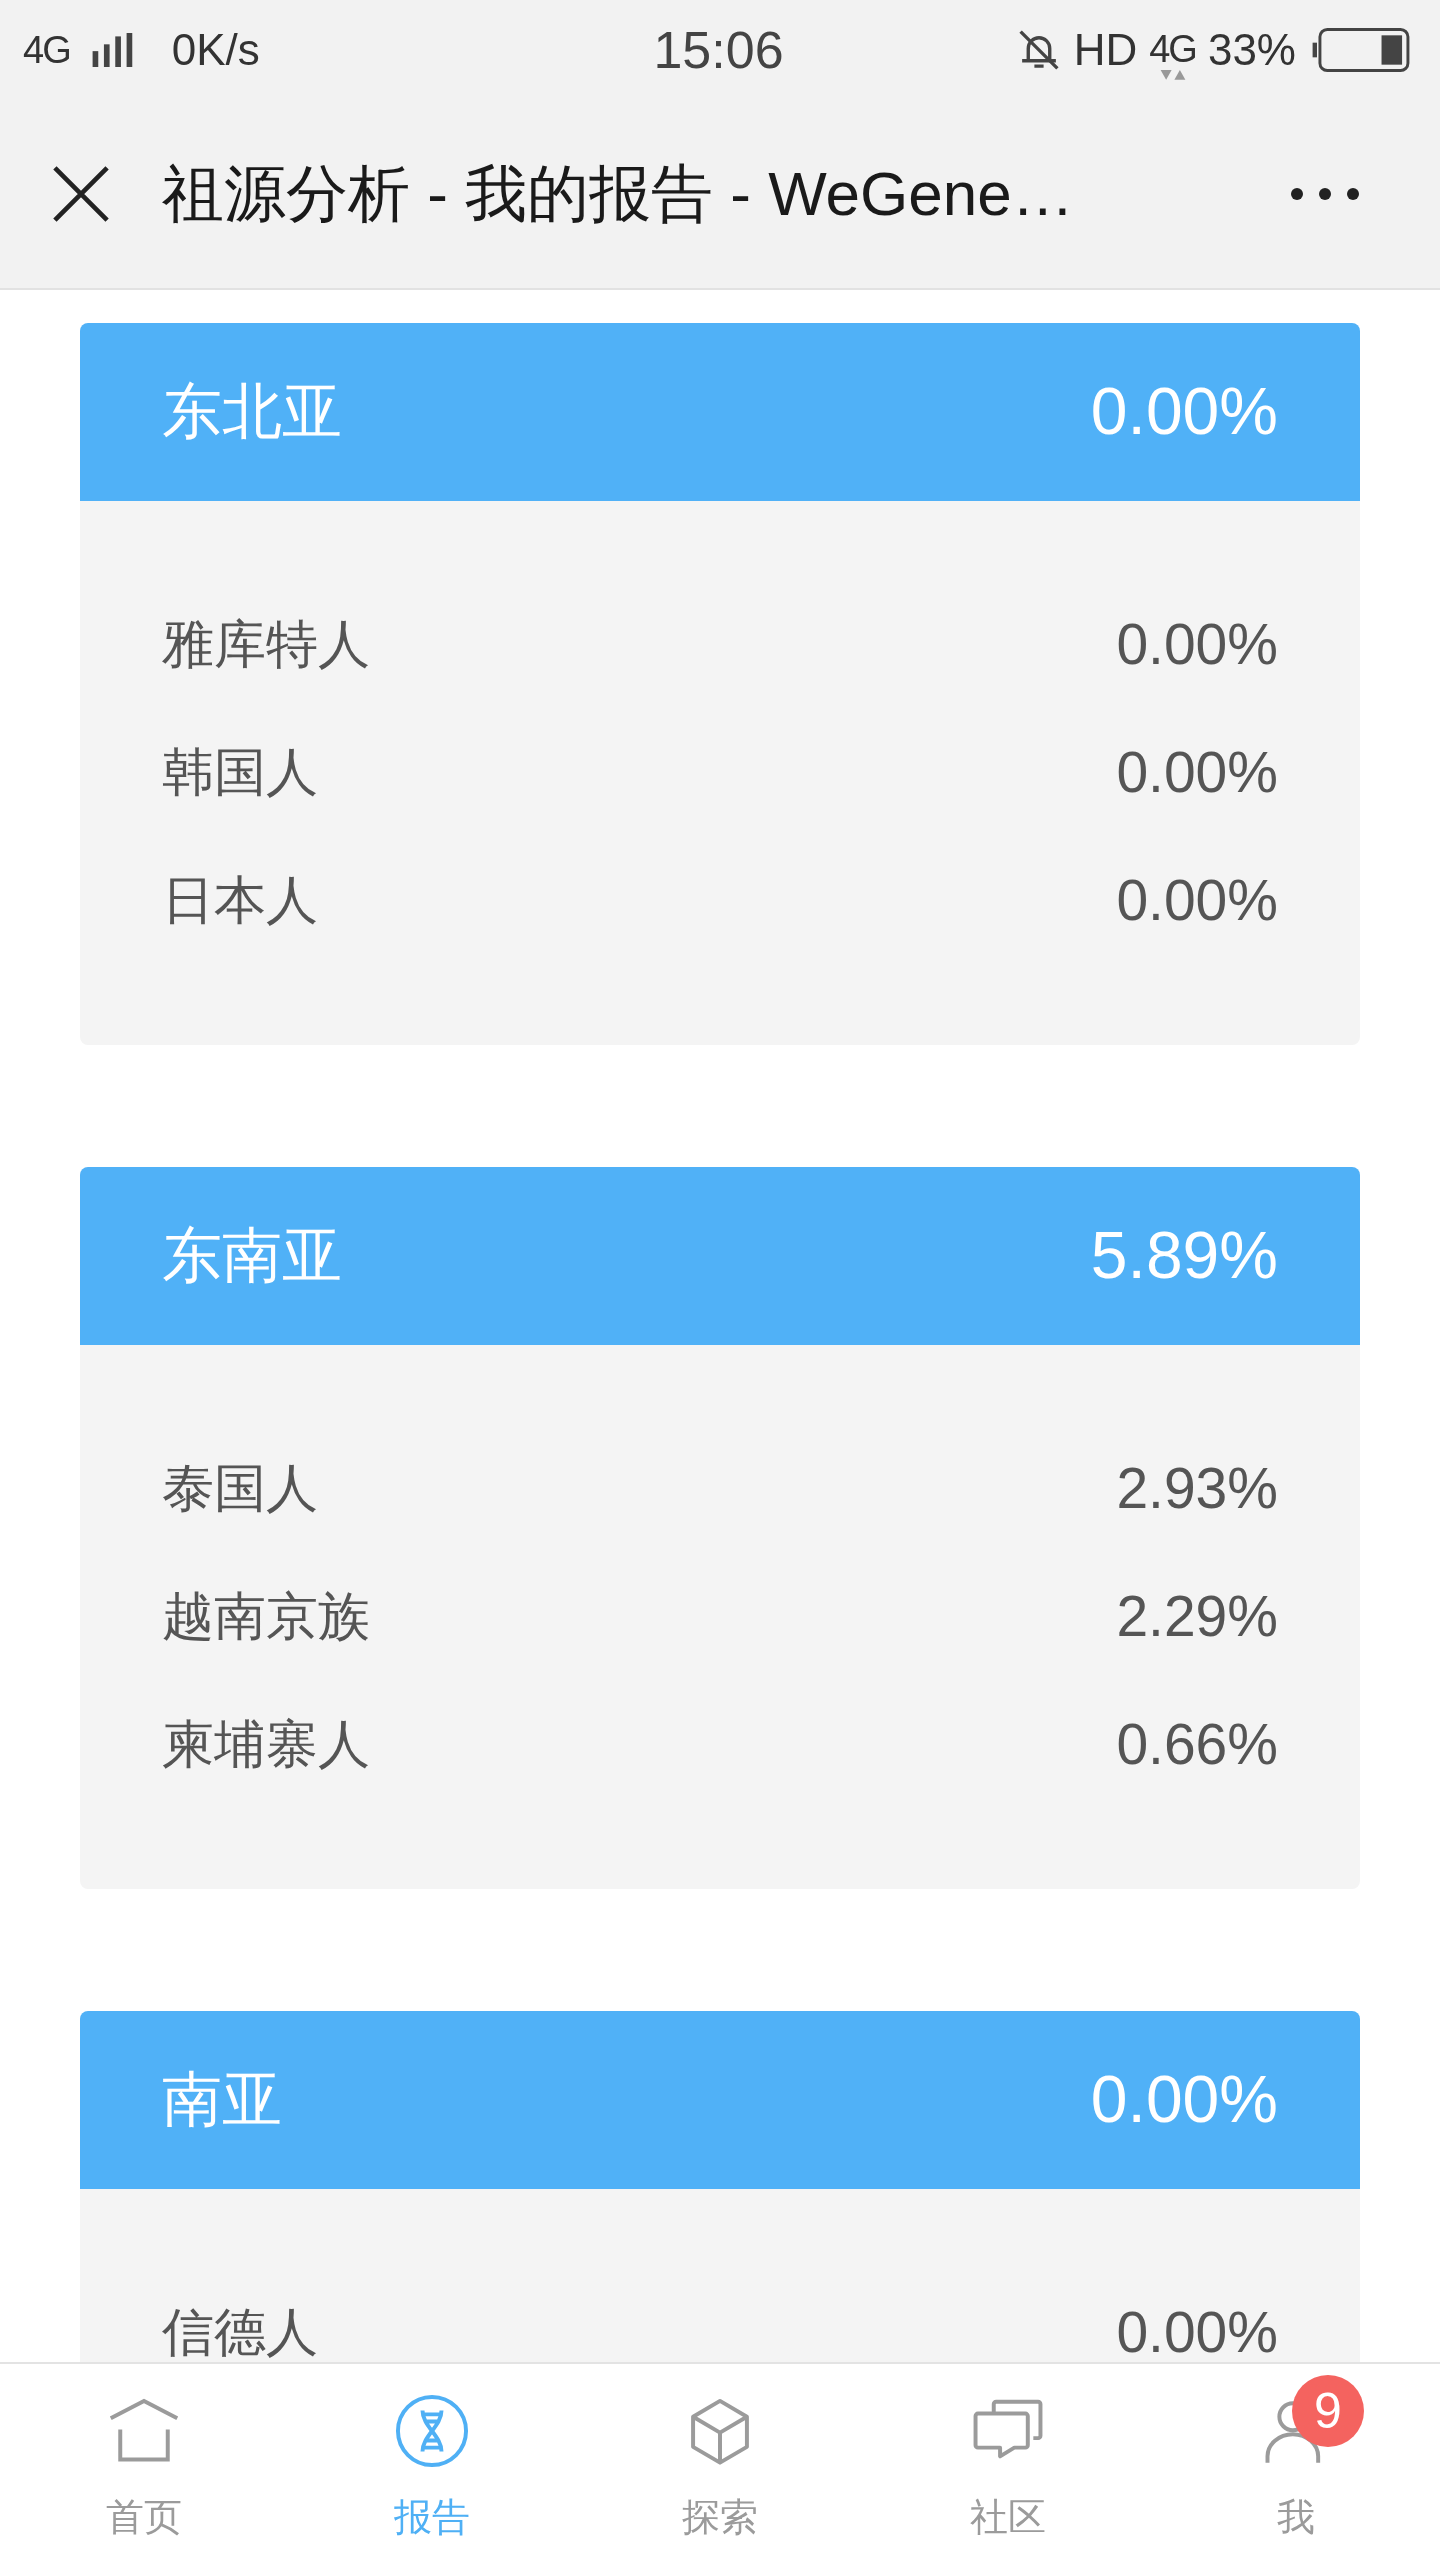  What do you see at coordinates (1184, 1256) in the screenshot?
I see `region-percent: 5.89%` at bounding box center [1184, 1256].